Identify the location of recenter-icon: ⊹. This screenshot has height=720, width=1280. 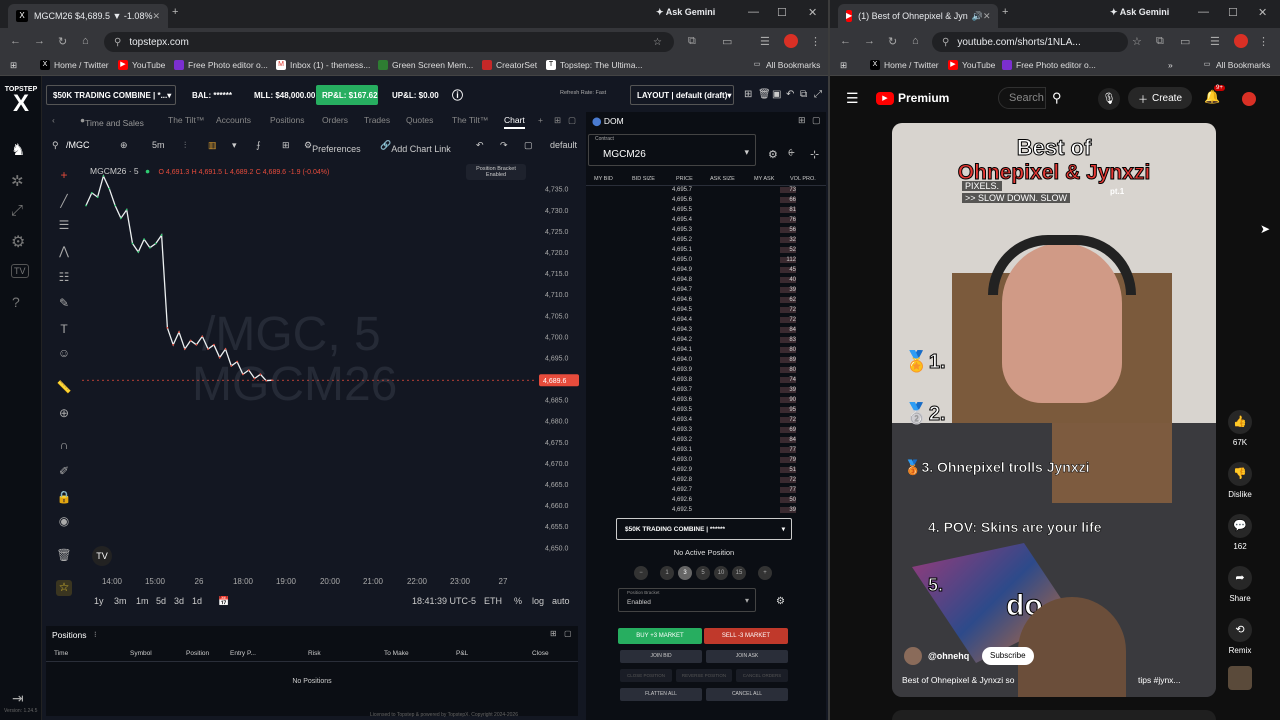
(814, 154).